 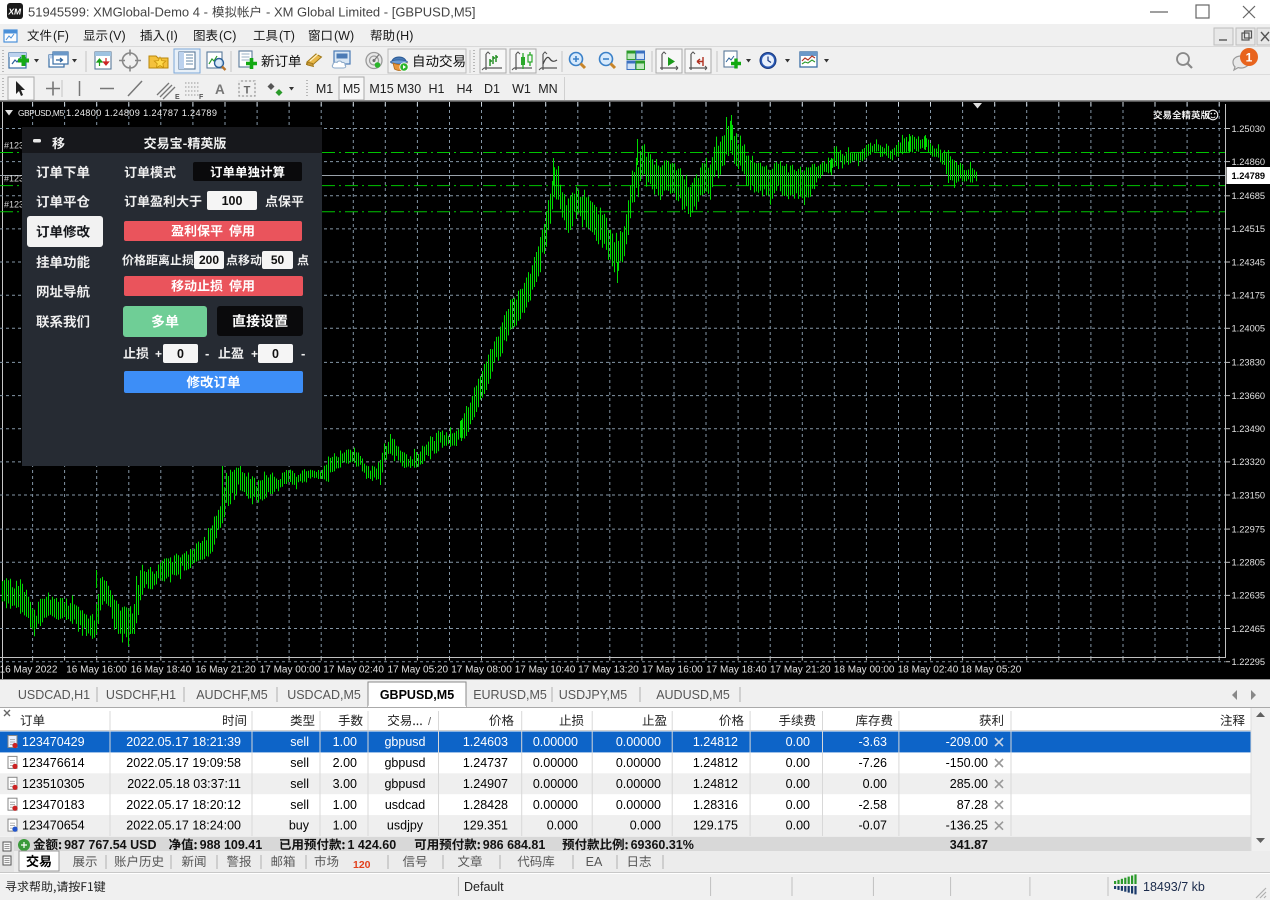 I want to click on svg-text: -209.00, so click(x=967, y=742).